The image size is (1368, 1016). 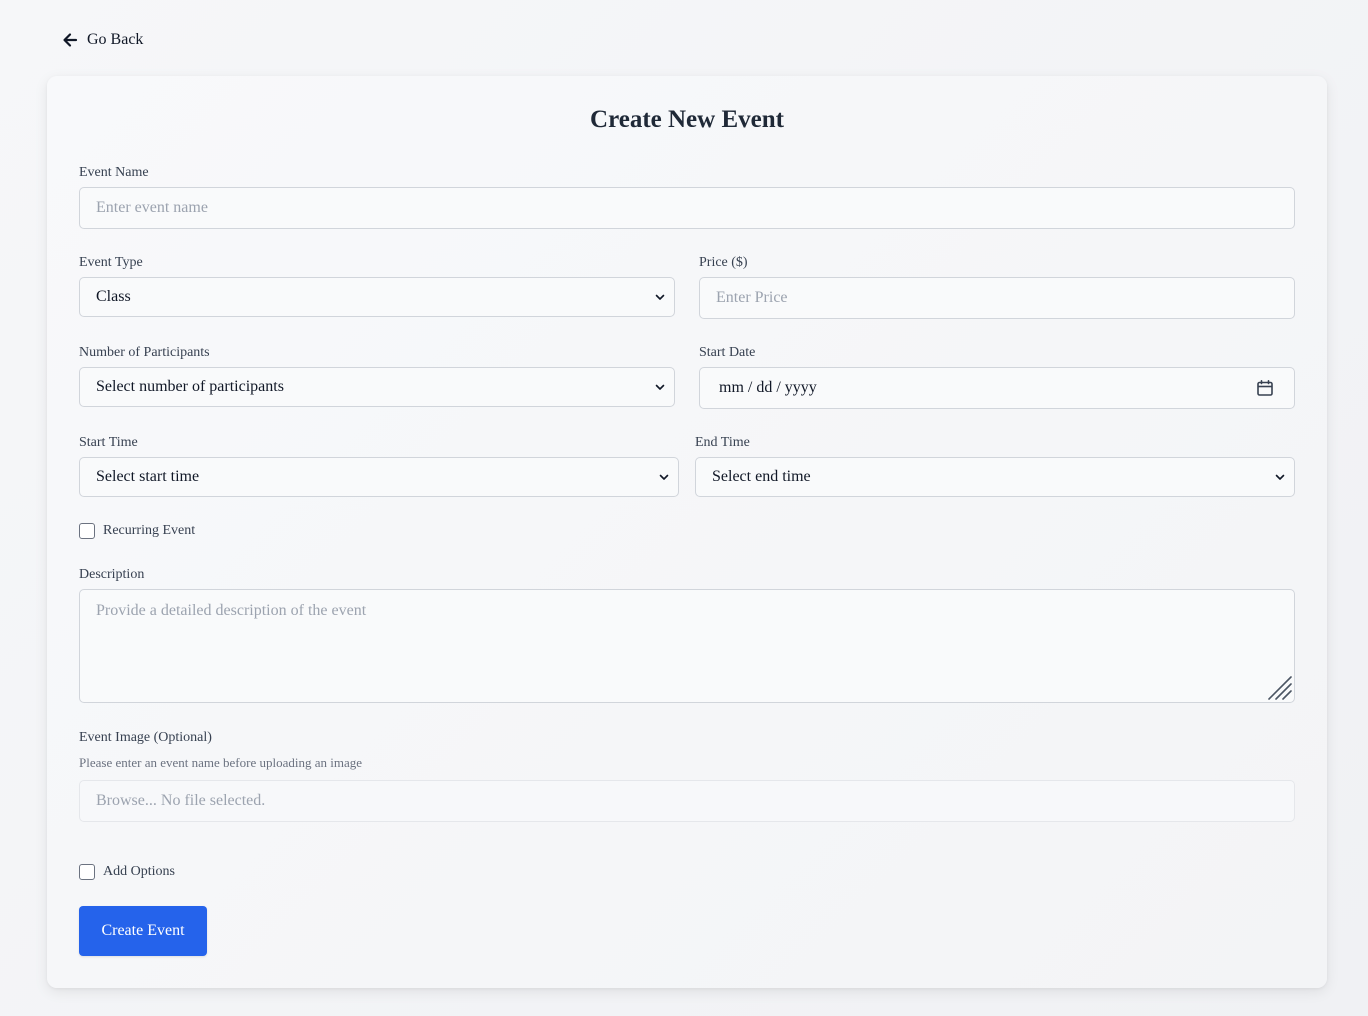 What do you see at coordinates (87, 872) in the screenshot?
I see `add-options-checkbox` at bounding box center [87, 872].